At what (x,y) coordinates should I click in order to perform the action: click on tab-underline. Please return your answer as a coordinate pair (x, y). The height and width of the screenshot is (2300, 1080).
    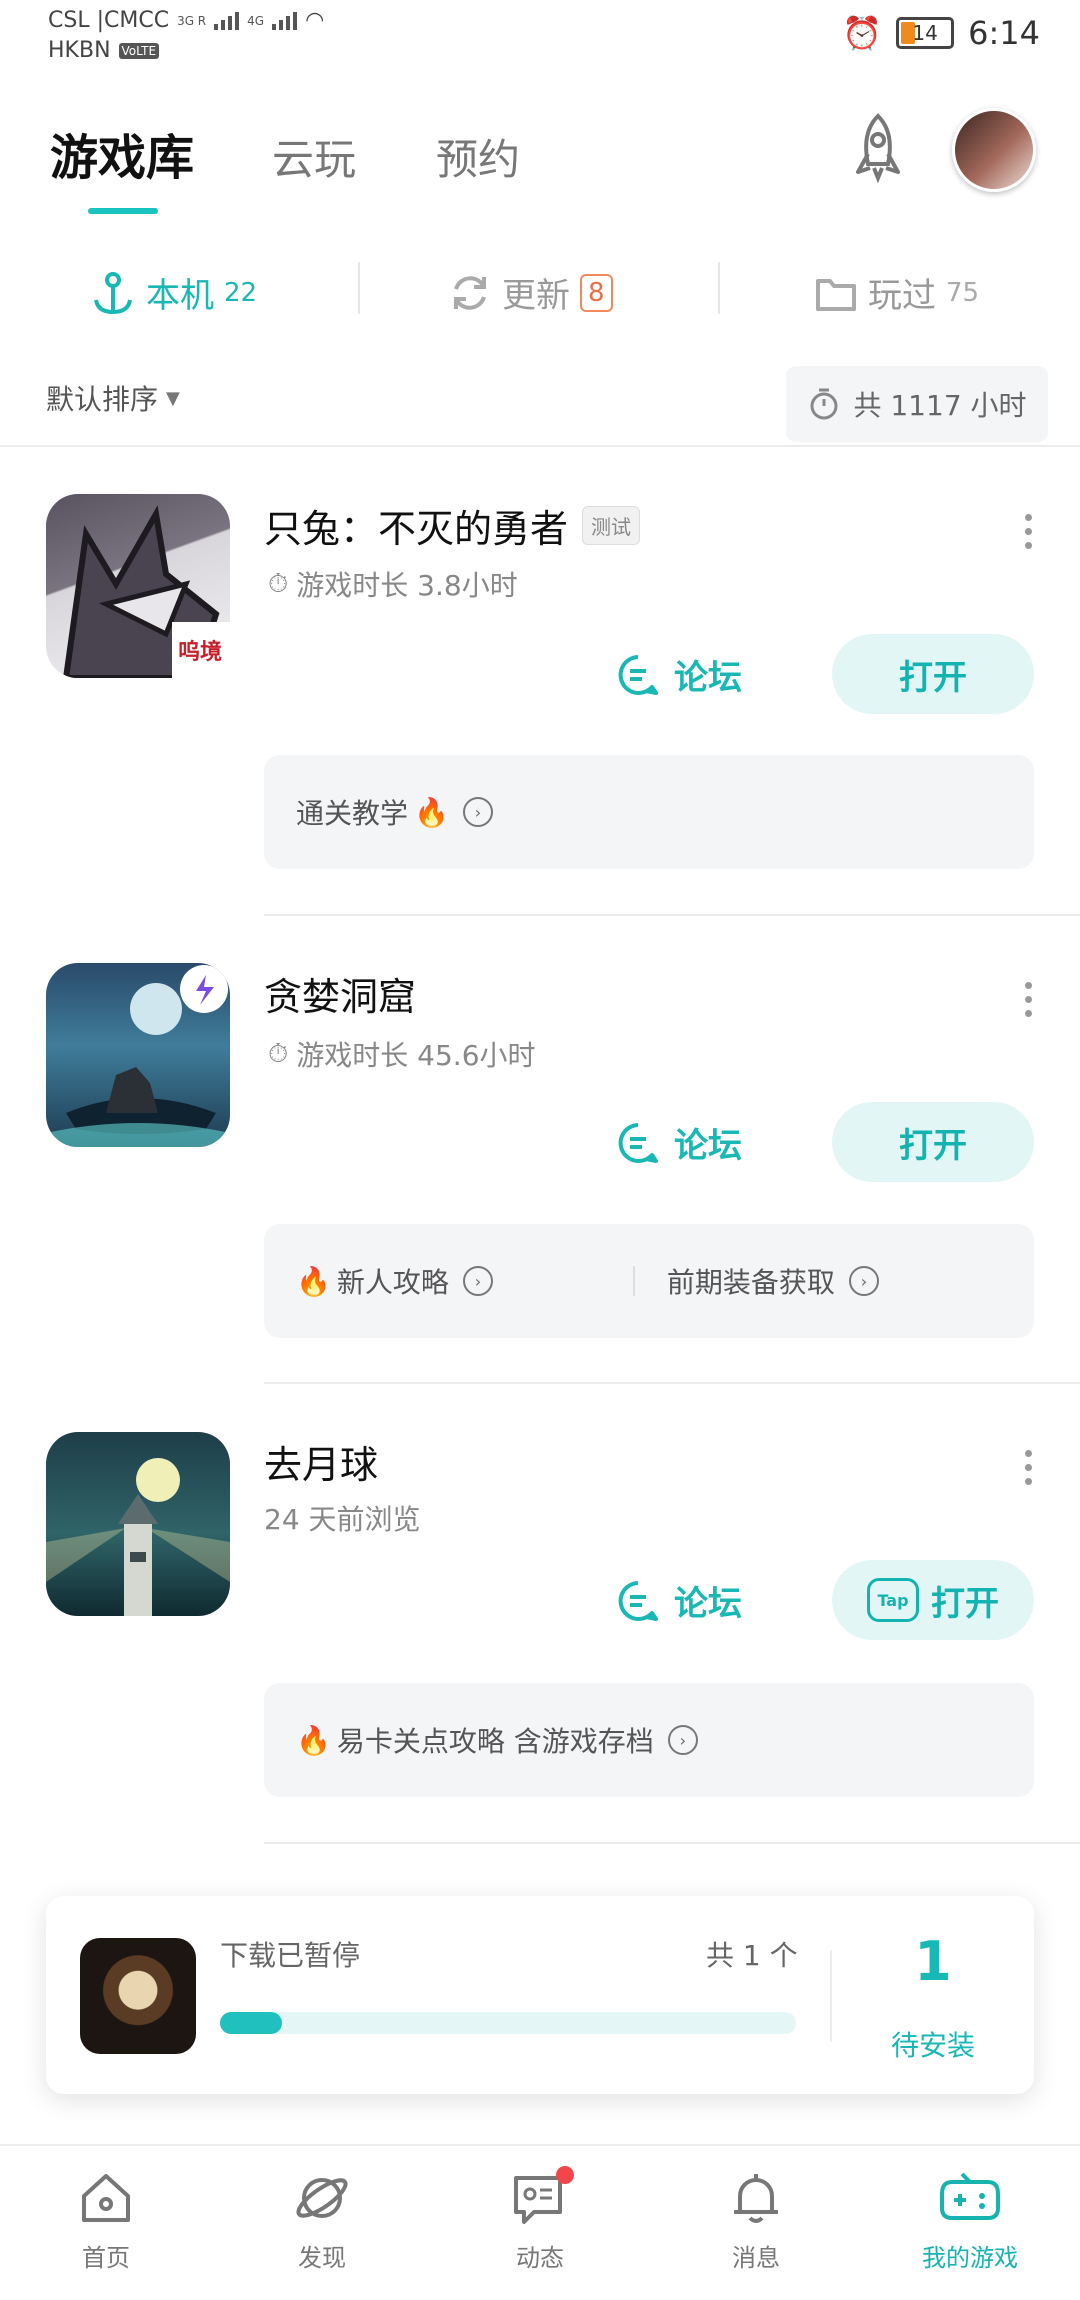
    Looking at the image, I should click on (123, 211).